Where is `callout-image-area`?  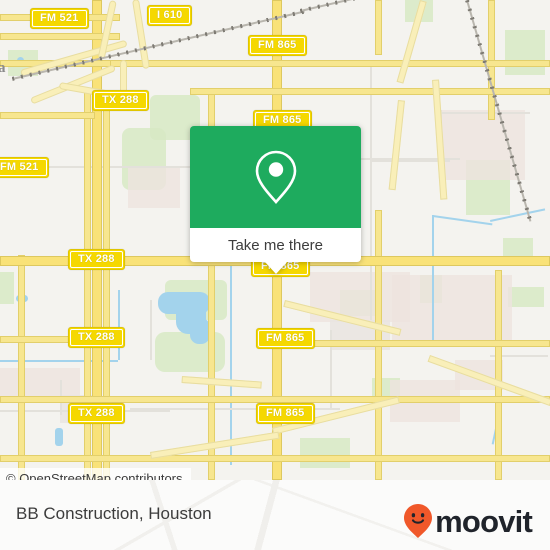 callout-image-area is located at coordinates (275, 177).